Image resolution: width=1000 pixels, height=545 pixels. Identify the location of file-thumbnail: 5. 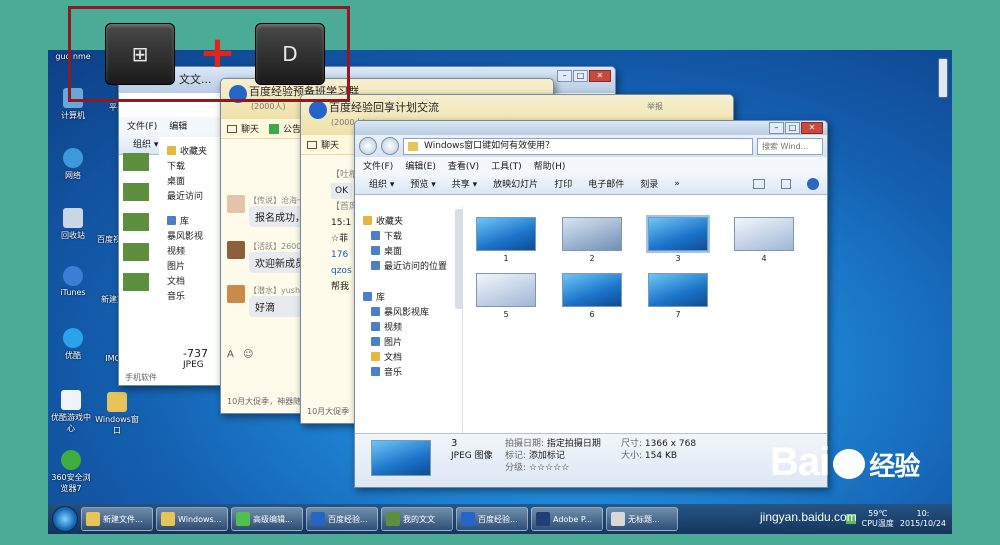
(506, 296).